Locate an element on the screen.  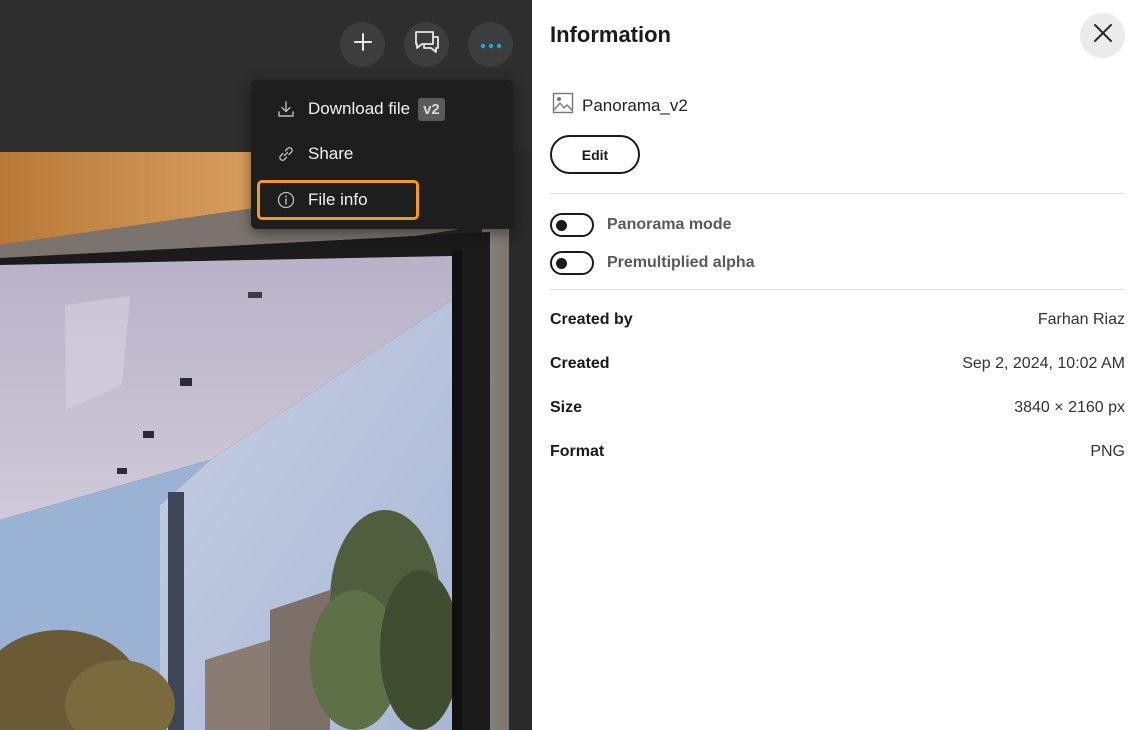
image-icon is located at coordinates (563, 105).